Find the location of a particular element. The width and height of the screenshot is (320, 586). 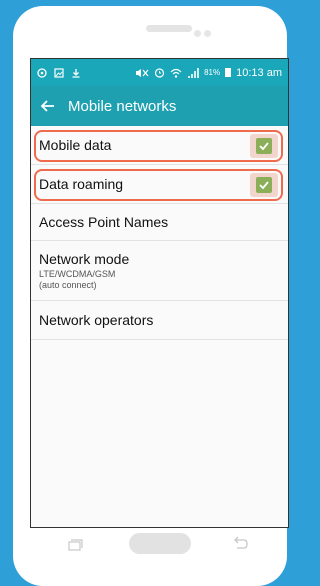

image-icon is located at coordinates (59, 72).